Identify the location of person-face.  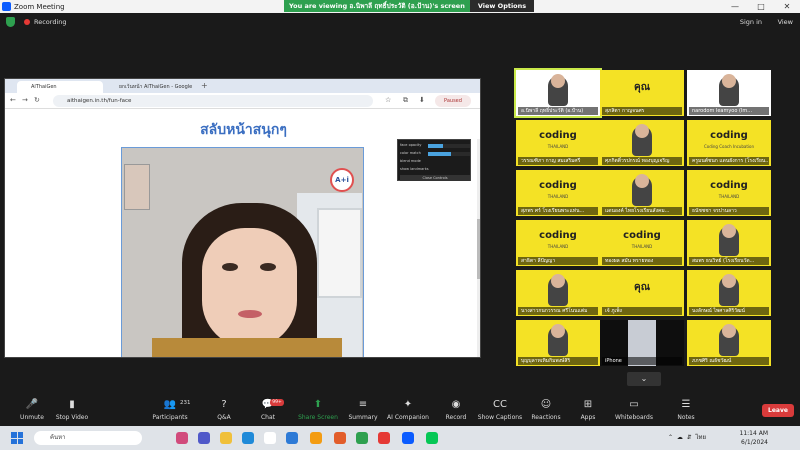
(249, 288).